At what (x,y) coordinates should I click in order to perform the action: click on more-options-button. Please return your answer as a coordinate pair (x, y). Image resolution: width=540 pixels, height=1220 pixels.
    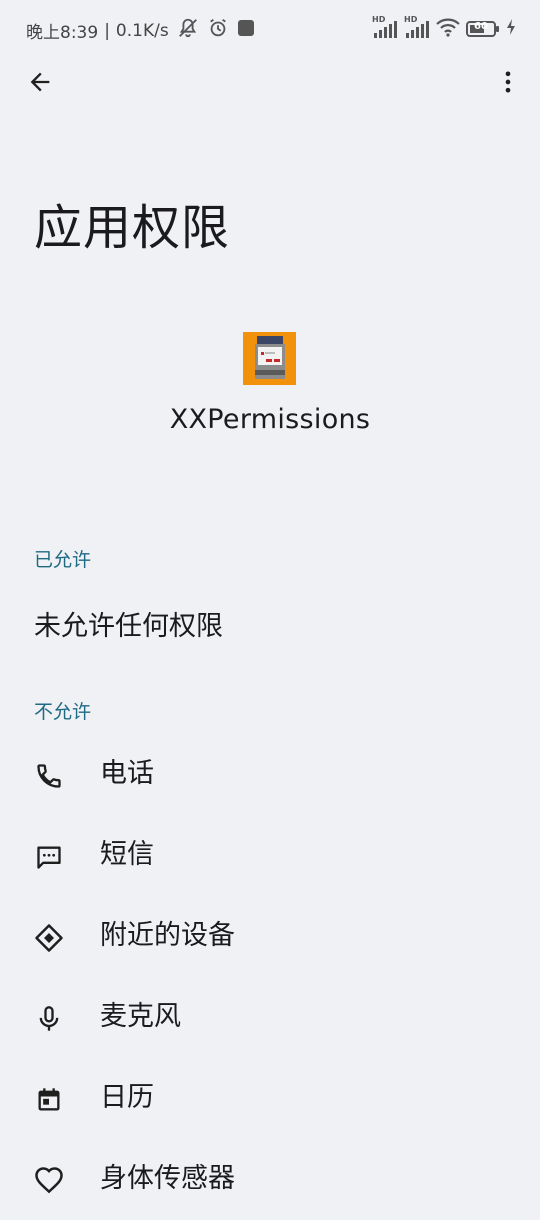
    Looking at the image, I should click on (508, 82).